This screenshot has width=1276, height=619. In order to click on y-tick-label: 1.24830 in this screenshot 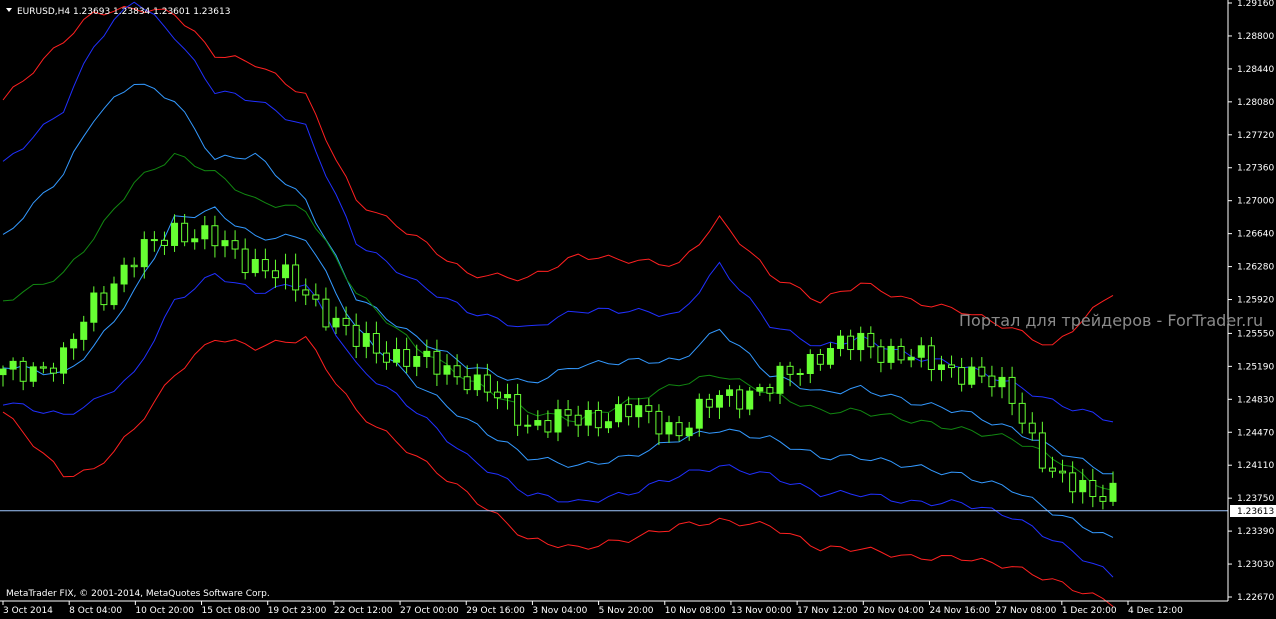, I will do `click(1255, 400)`.